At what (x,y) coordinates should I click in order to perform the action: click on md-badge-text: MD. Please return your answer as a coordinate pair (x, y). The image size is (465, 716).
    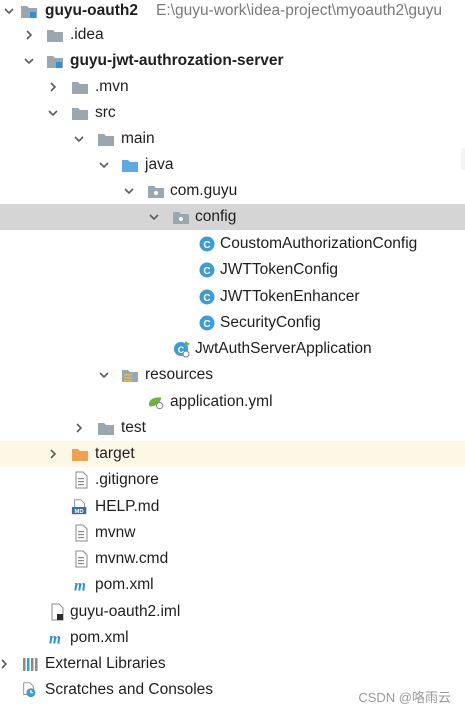
    Looking at the image, I should click on (79, 512).